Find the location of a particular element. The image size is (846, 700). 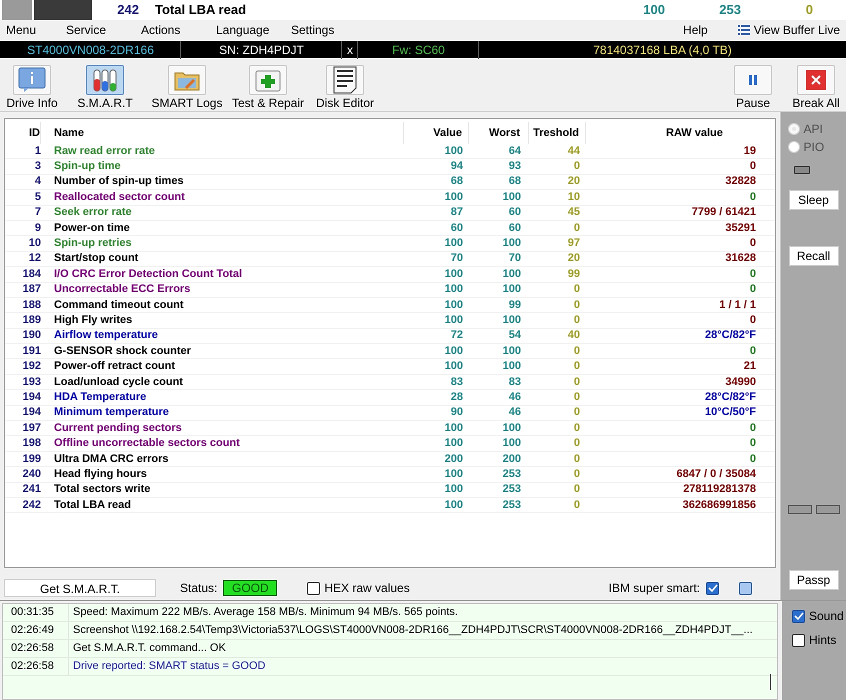

checkbox-label: HEX raw values is located at coordinates (367, 588).